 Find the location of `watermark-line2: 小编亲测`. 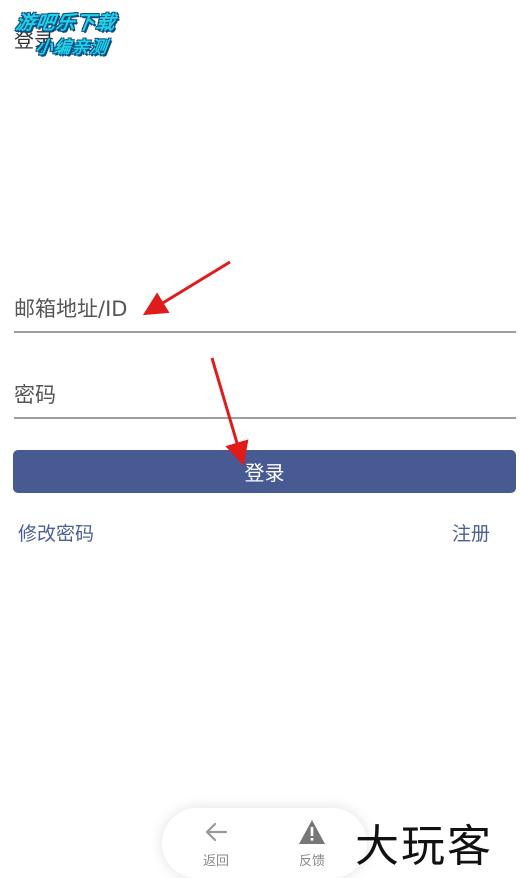

watermark-line2: 小编亲测 is located at coordinates (72, 48).